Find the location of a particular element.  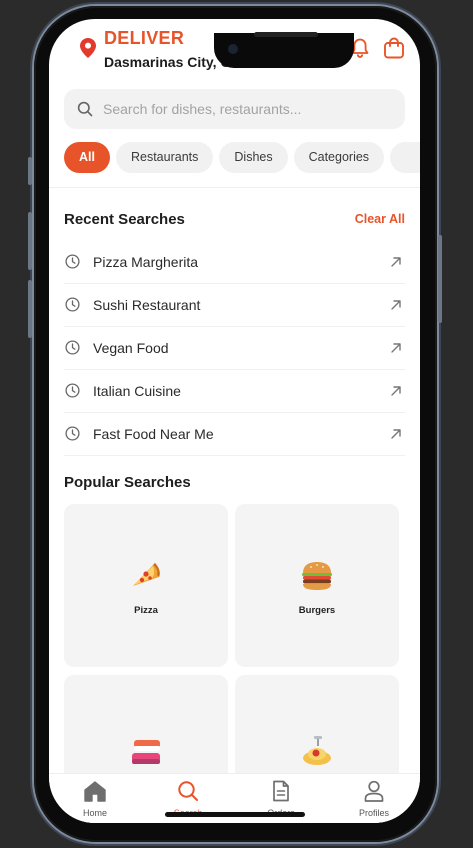

recent-search-item: Vegan Food is located at coordinates (234, 348).